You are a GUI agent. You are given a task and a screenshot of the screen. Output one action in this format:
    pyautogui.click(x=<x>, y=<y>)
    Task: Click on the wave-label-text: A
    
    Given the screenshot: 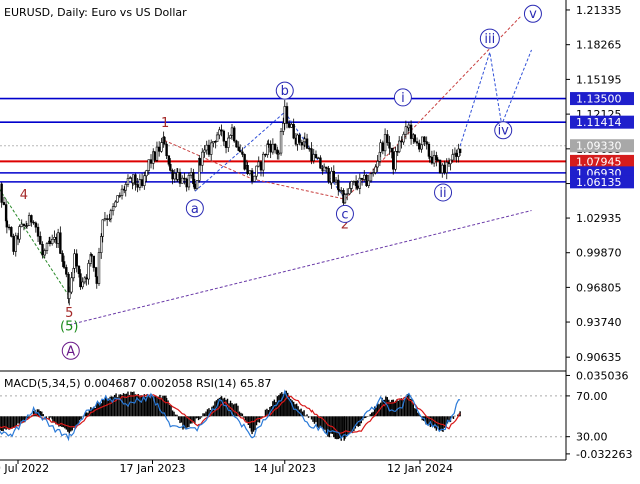 What is the action you would take?
    pyautogui.click(x=70, y=351)
    